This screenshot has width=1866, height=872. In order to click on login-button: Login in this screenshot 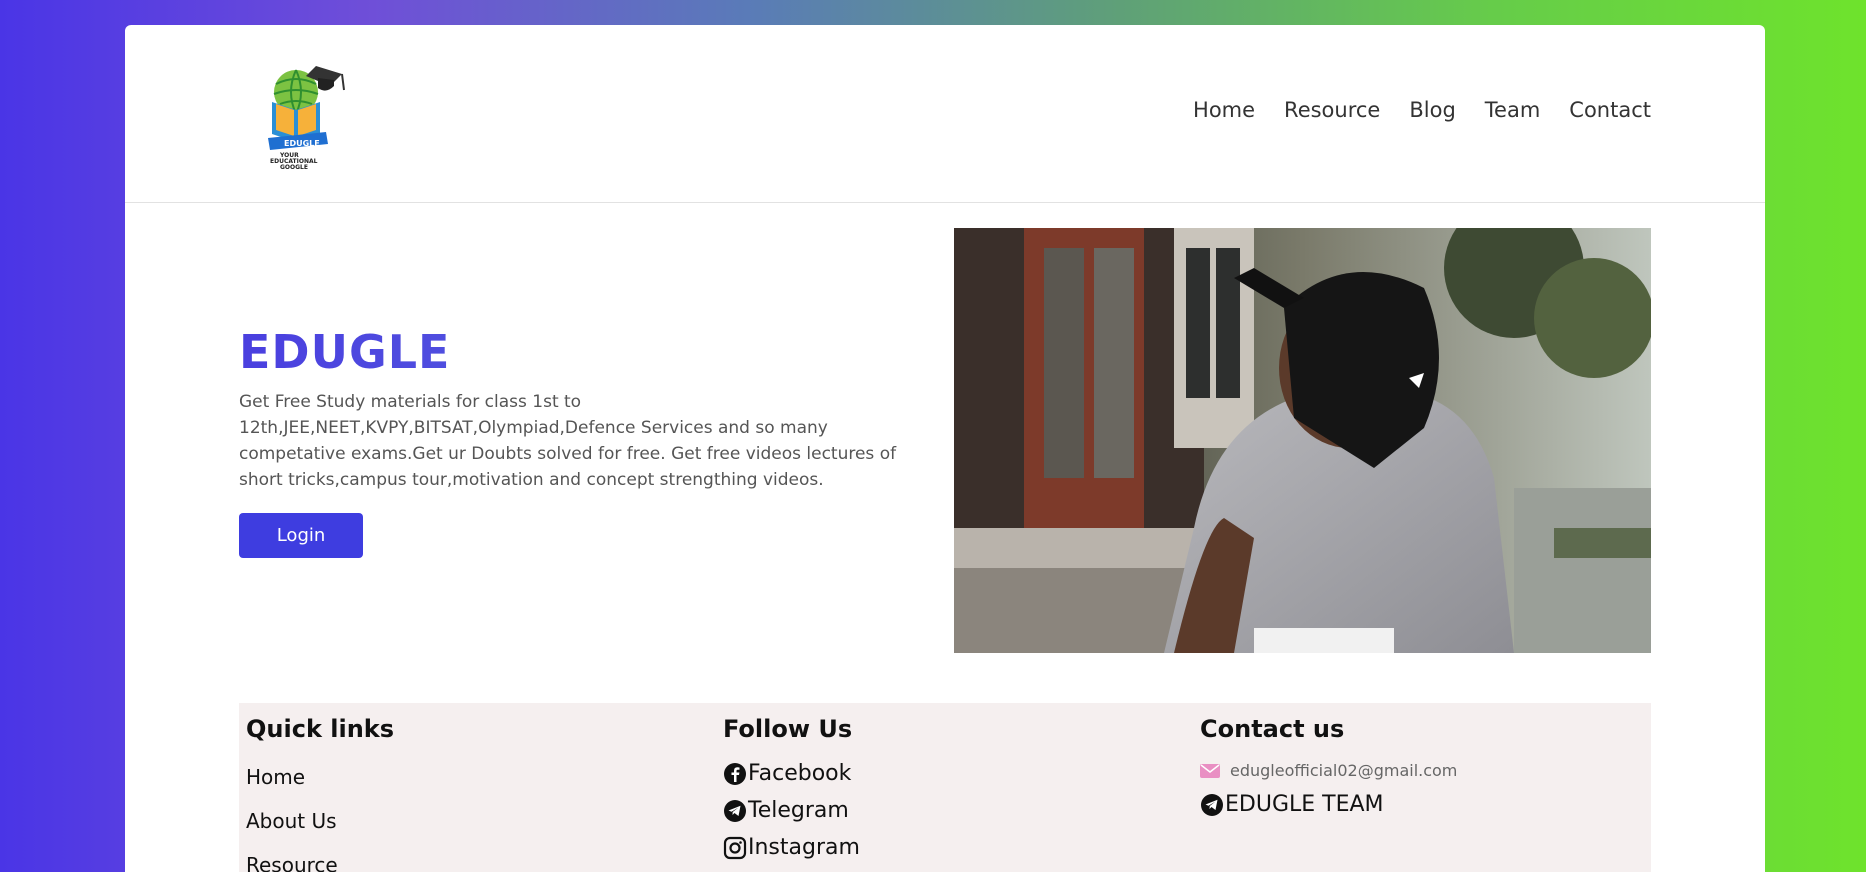, I will do `click(301, 535)`.